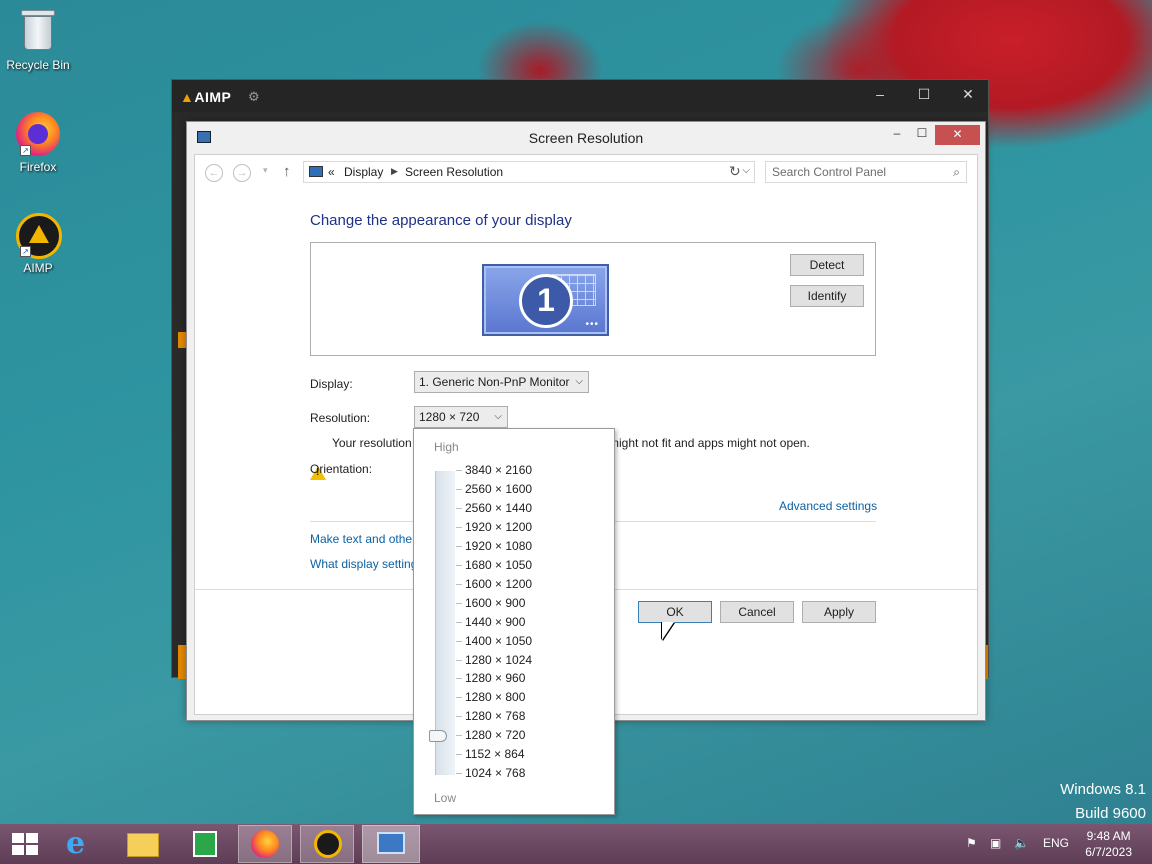 The height and width of the screenshot is (864, 1152). I want to click on monitor-icon, so click(316, 171).